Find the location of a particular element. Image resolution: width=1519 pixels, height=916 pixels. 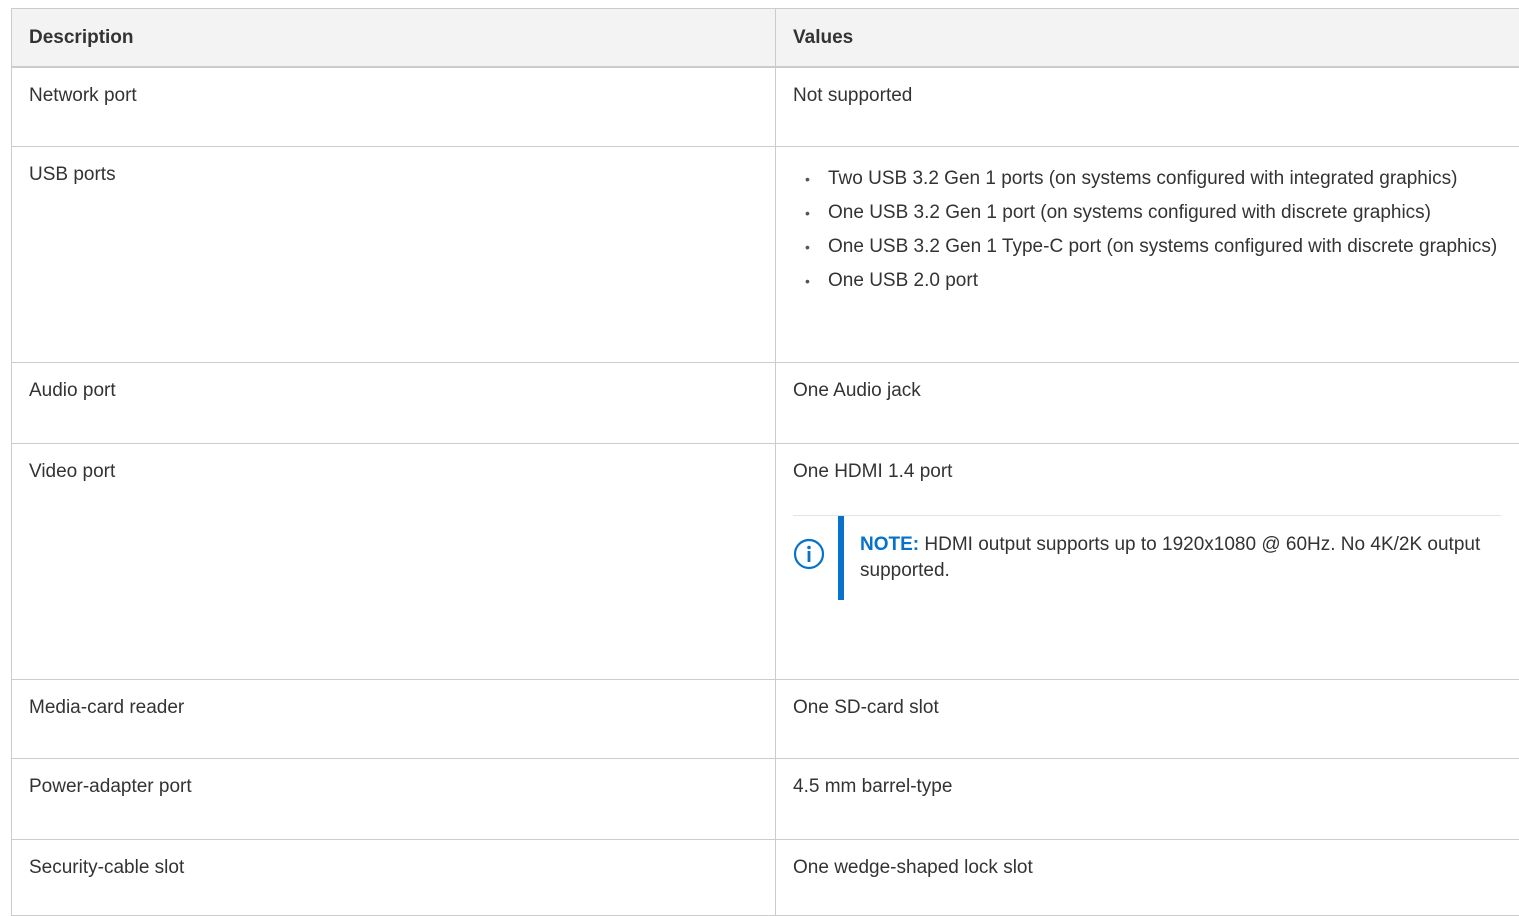

row-value-security: One wedge-shaped lock slot is located at coordinates (1147, 878).